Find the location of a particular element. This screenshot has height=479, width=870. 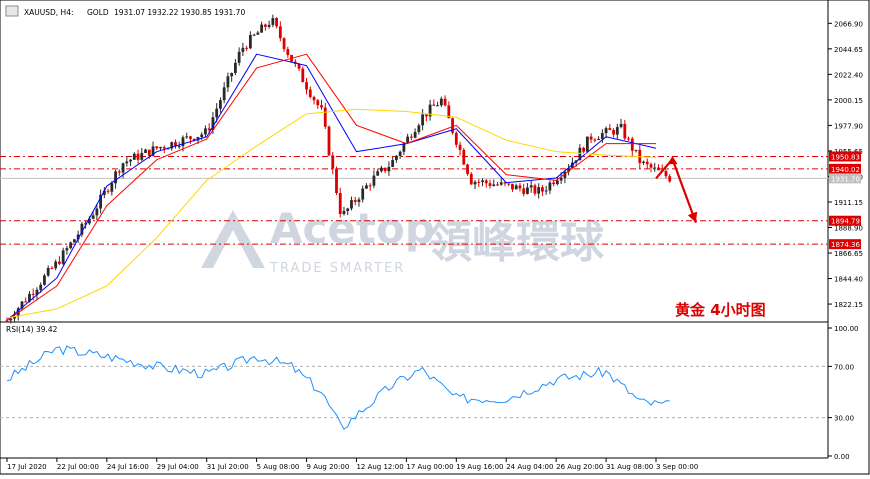

level-price-label: 1940.02 is located at coordinates (845, 170).